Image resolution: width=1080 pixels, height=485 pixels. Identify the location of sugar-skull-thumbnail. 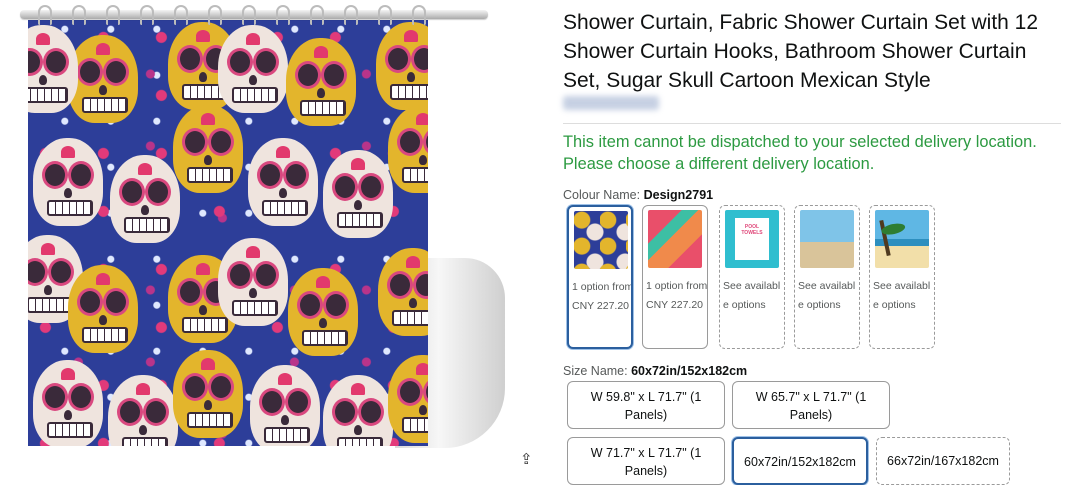
(601, 240).